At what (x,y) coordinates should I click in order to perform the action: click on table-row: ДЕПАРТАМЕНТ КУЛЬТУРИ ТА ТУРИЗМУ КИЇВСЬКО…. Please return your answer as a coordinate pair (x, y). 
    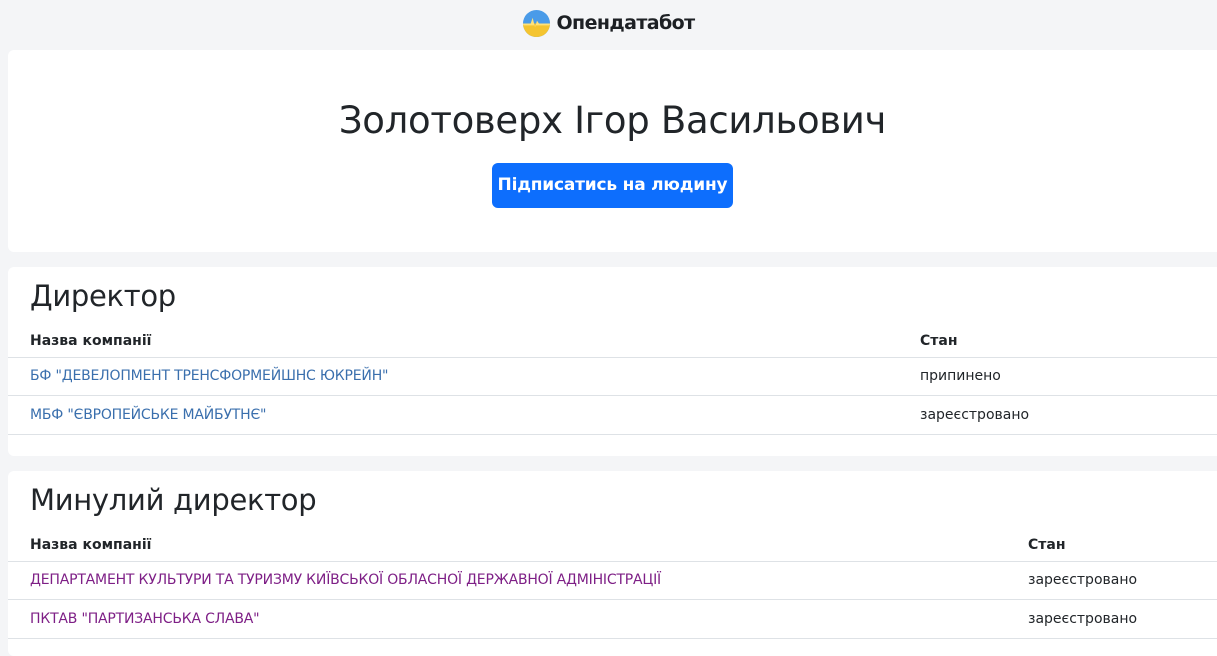
    Looking at the image, I should click on (612, 580).